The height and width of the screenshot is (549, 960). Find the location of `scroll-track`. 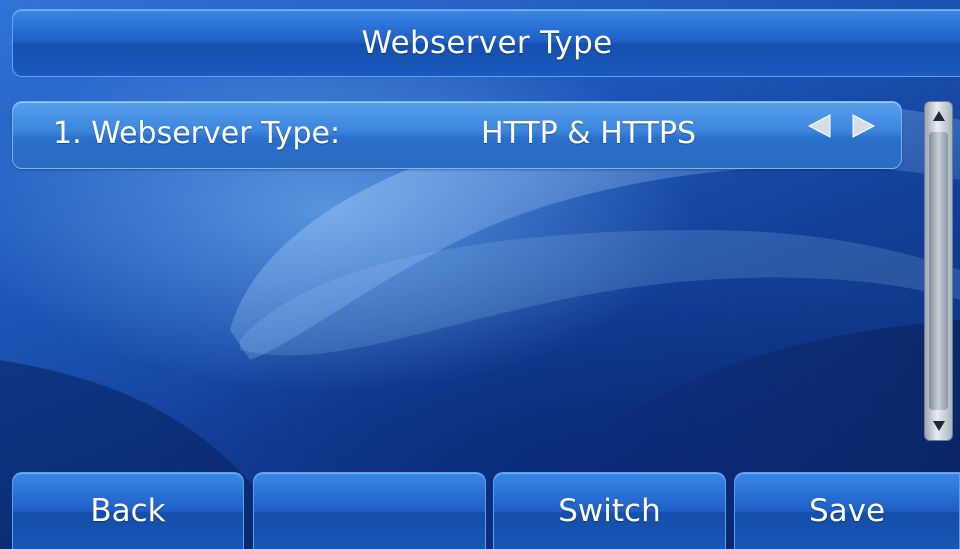

scroll-track is located at coordinates (938, 271).